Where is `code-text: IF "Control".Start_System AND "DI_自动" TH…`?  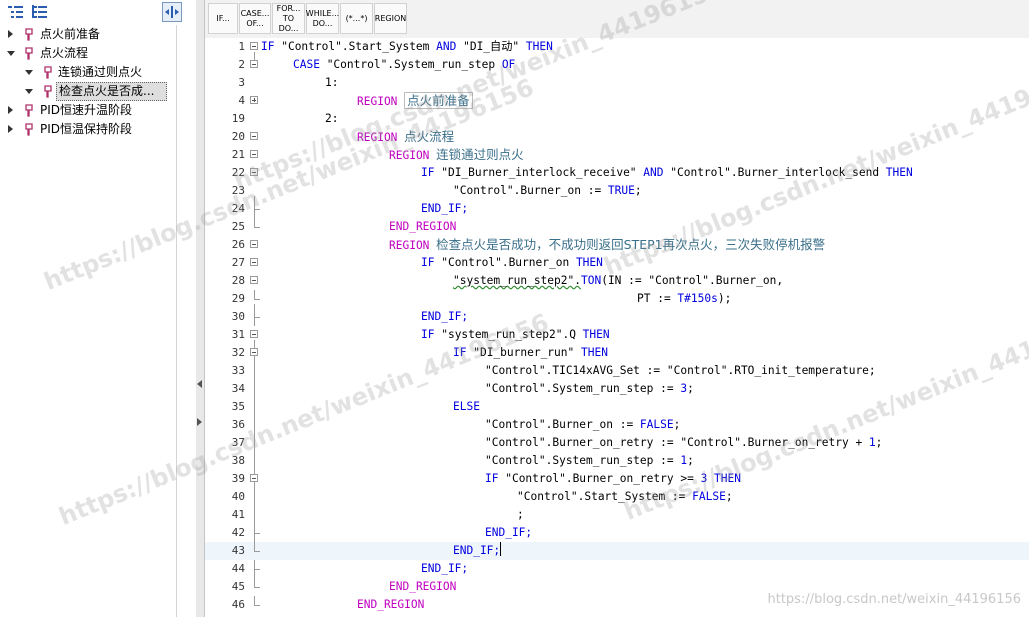 code-text: IF "Control".Start_System AND "DI_自动" TH… is located at coordinates (407, 46).